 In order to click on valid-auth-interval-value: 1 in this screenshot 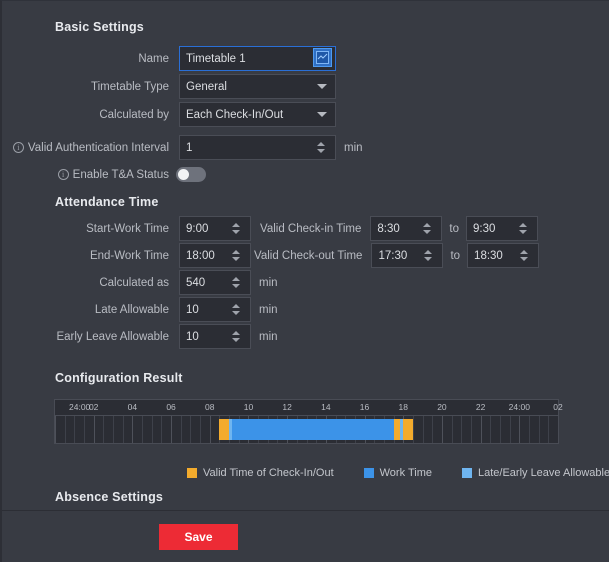, I will do `click(189, 147)`.